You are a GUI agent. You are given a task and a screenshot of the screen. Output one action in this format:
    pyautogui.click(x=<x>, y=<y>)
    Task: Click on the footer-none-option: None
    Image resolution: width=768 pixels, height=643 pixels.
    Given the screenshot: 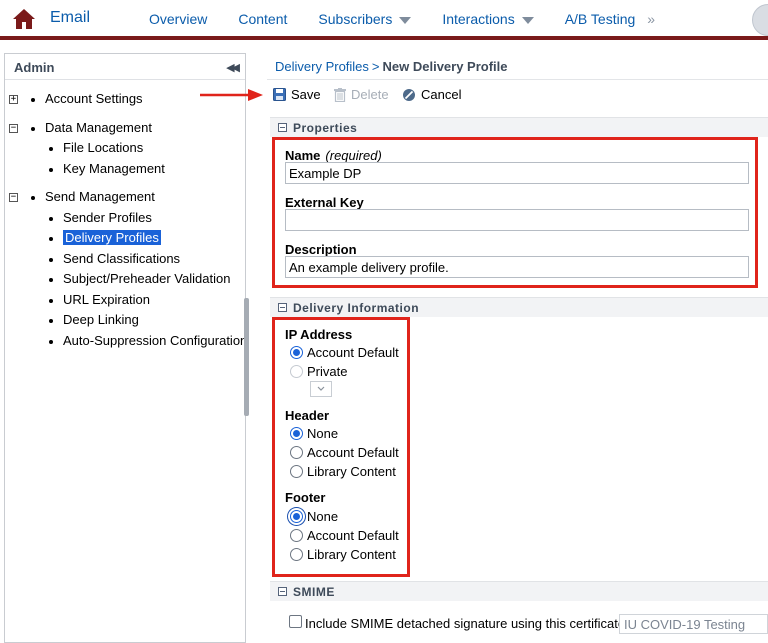 What is the action you would take?
    pyautogui.click(x=314, y=516)
    